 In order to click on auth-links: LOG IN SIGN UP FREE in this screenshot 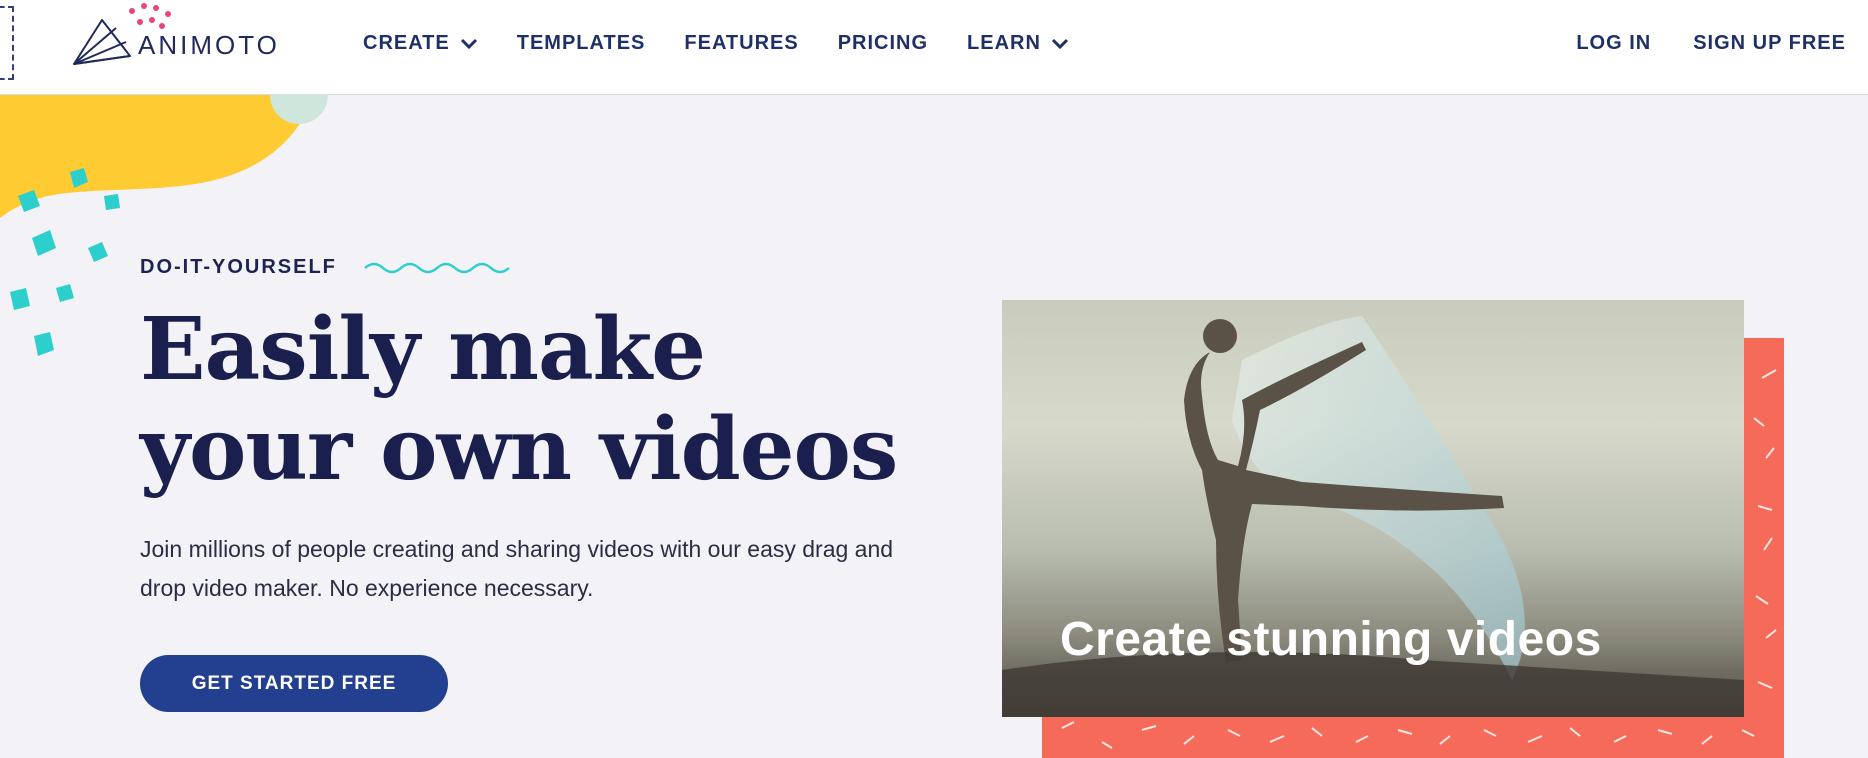, I will do `click(1690, 43)`.